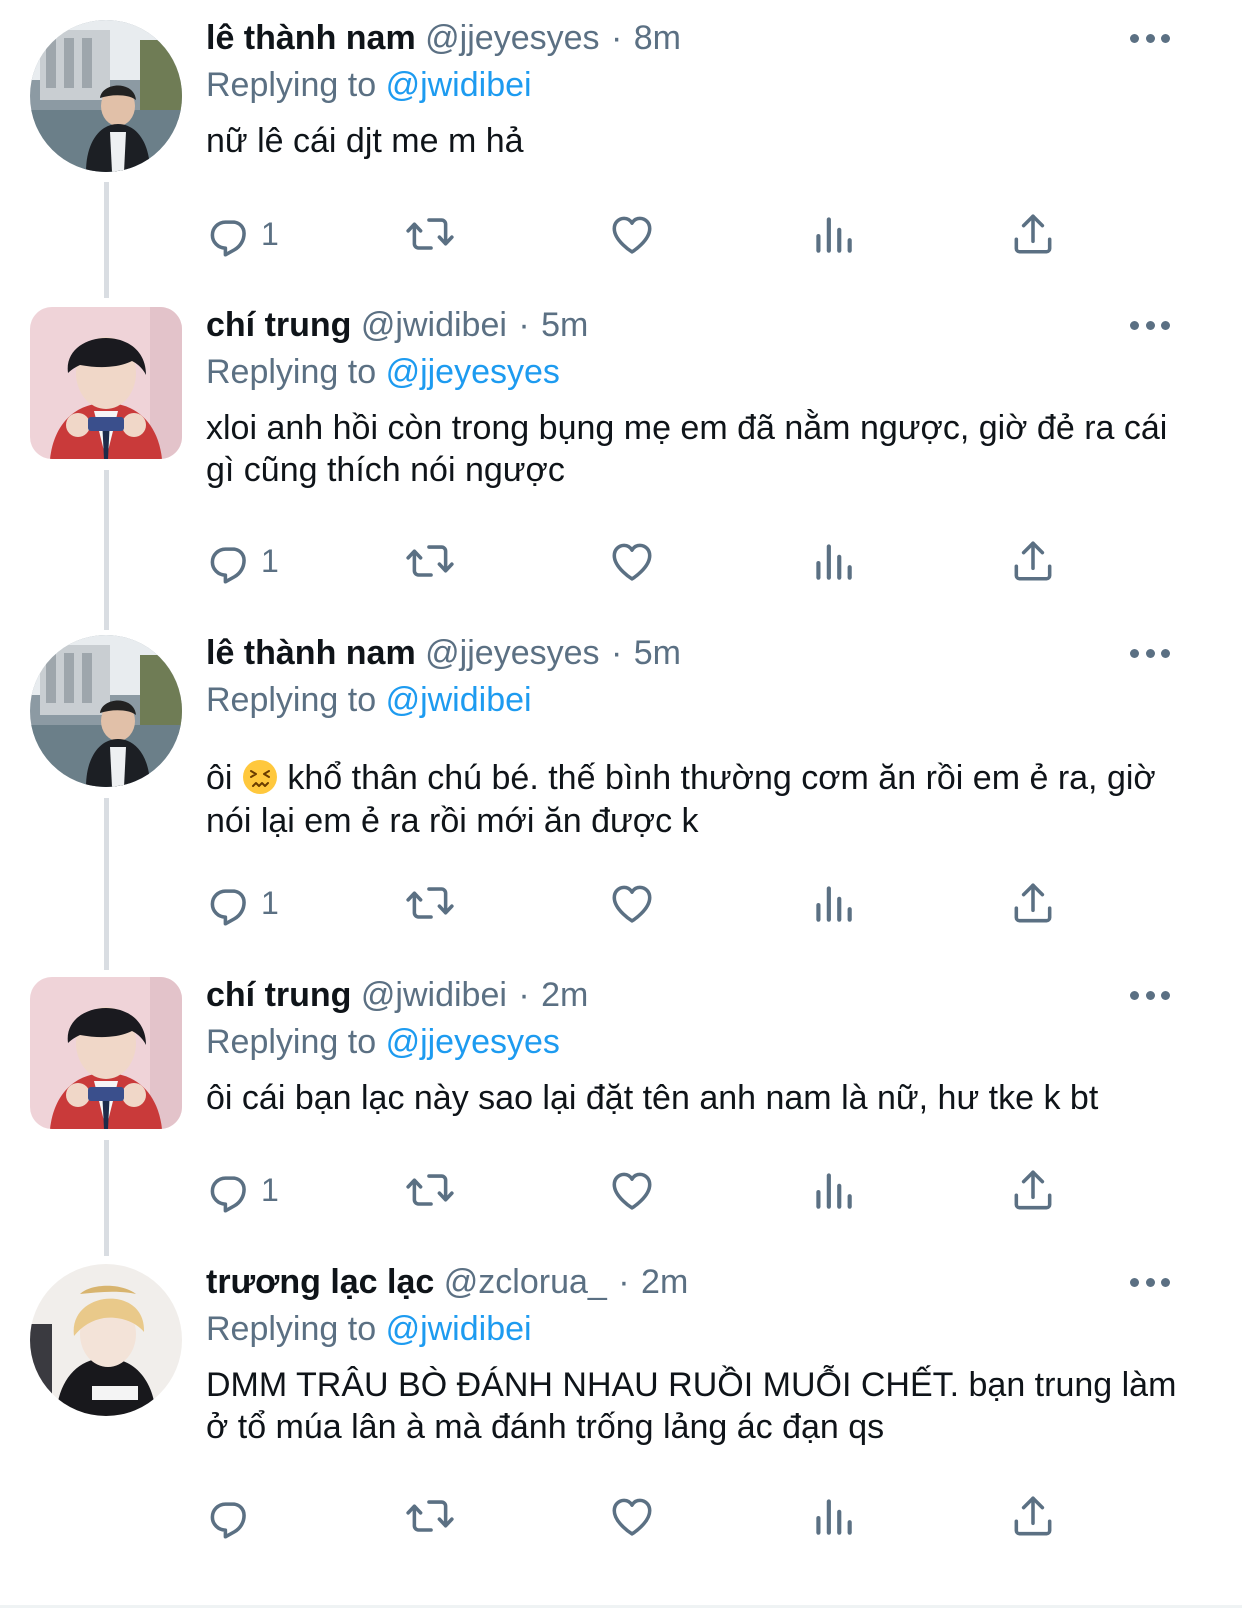 The height and width of the screenshot is (1608, 1242). What do you see at coordinates (224, 778) in the screenshot?
I see `tweet-text-part: ôi` at bounding box center [224, 778].